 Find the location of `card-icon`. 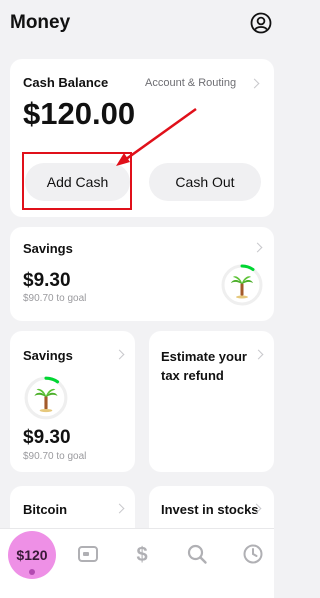

card-icon is located at coordinates (88, 554).